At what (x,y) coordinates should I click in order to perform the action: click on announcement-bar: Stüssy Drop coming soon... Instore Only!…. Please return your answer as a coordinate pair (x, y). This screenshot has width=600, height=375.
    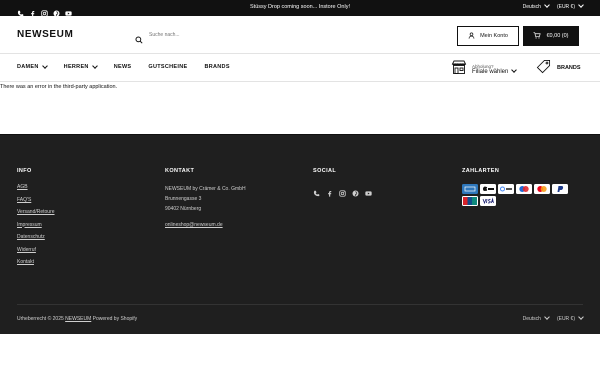
    Looking at the image, I should click on (300, 8).